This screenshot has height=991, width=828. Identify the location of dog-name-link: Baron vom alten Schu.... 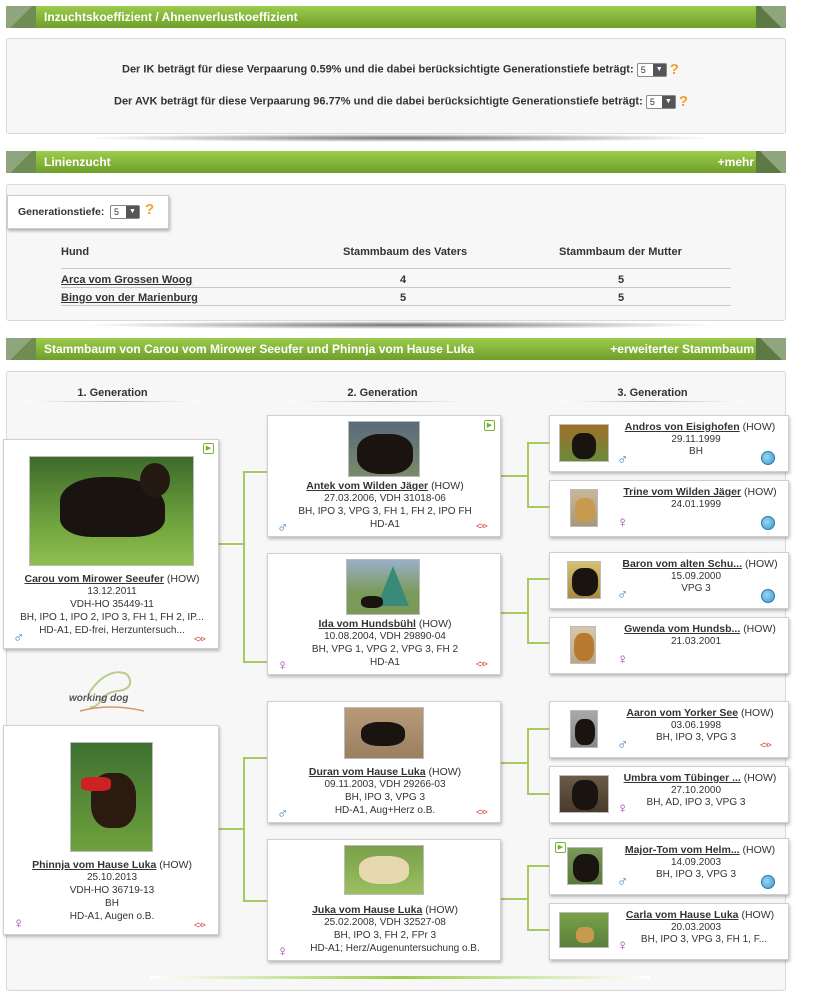
(682, 564).